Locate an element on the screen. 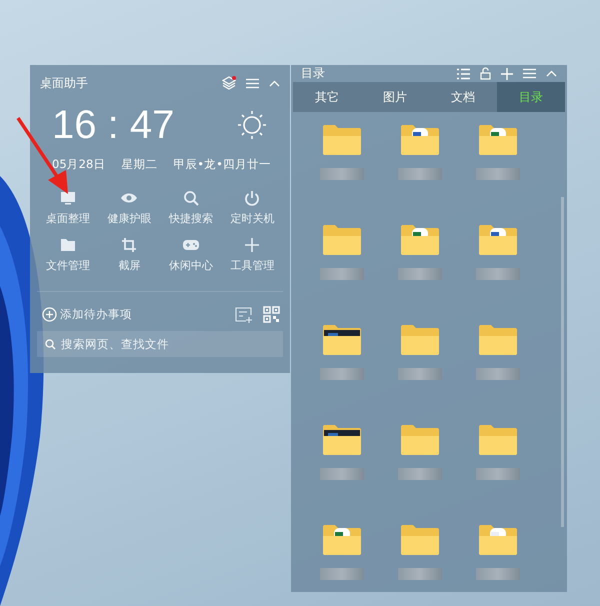  qr-code-icon is located at coordinates (271, 314).